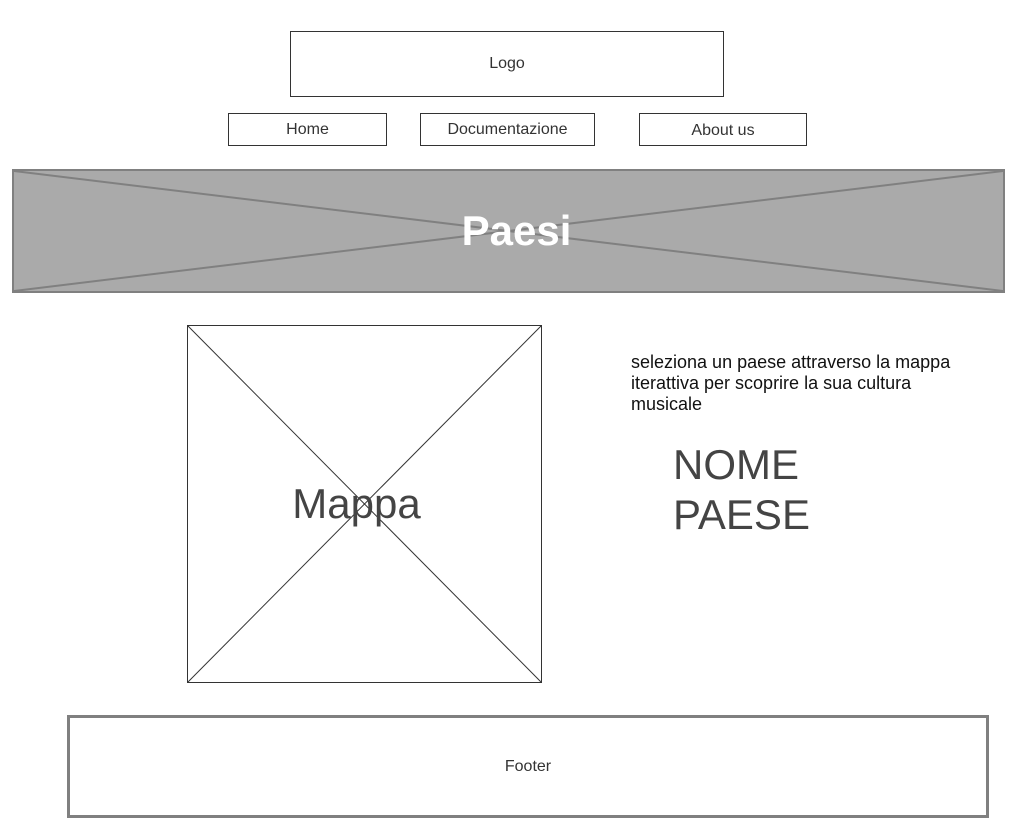 The width and height of the screenshot is (1024, 821). I want to click on nav-documentation-label: Documentazione, so click(507, 129).